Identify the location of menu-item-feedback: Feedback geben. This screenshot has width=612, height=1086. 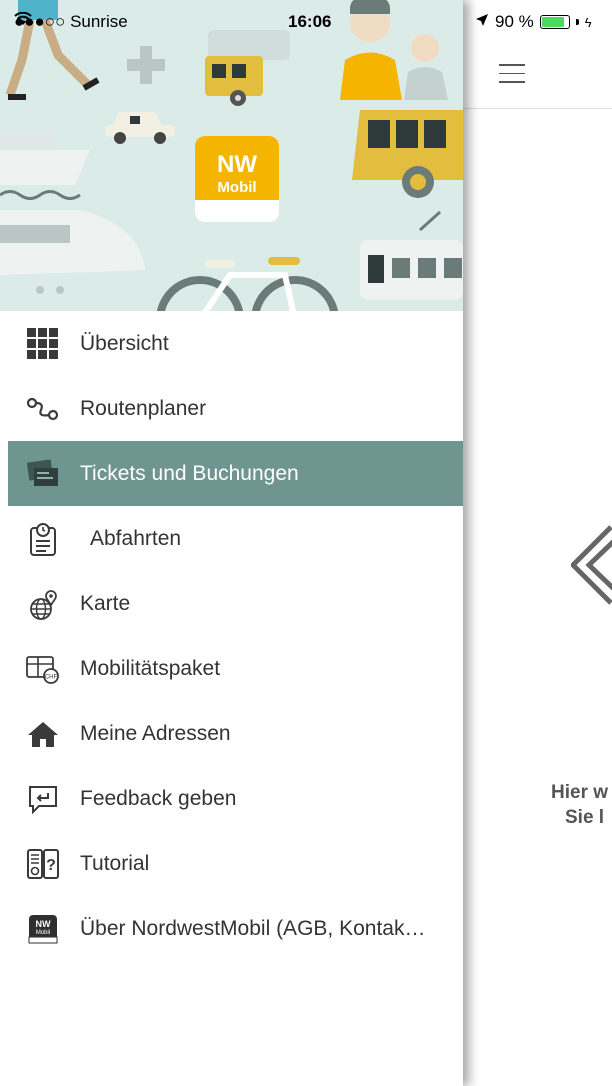
(231, 798).